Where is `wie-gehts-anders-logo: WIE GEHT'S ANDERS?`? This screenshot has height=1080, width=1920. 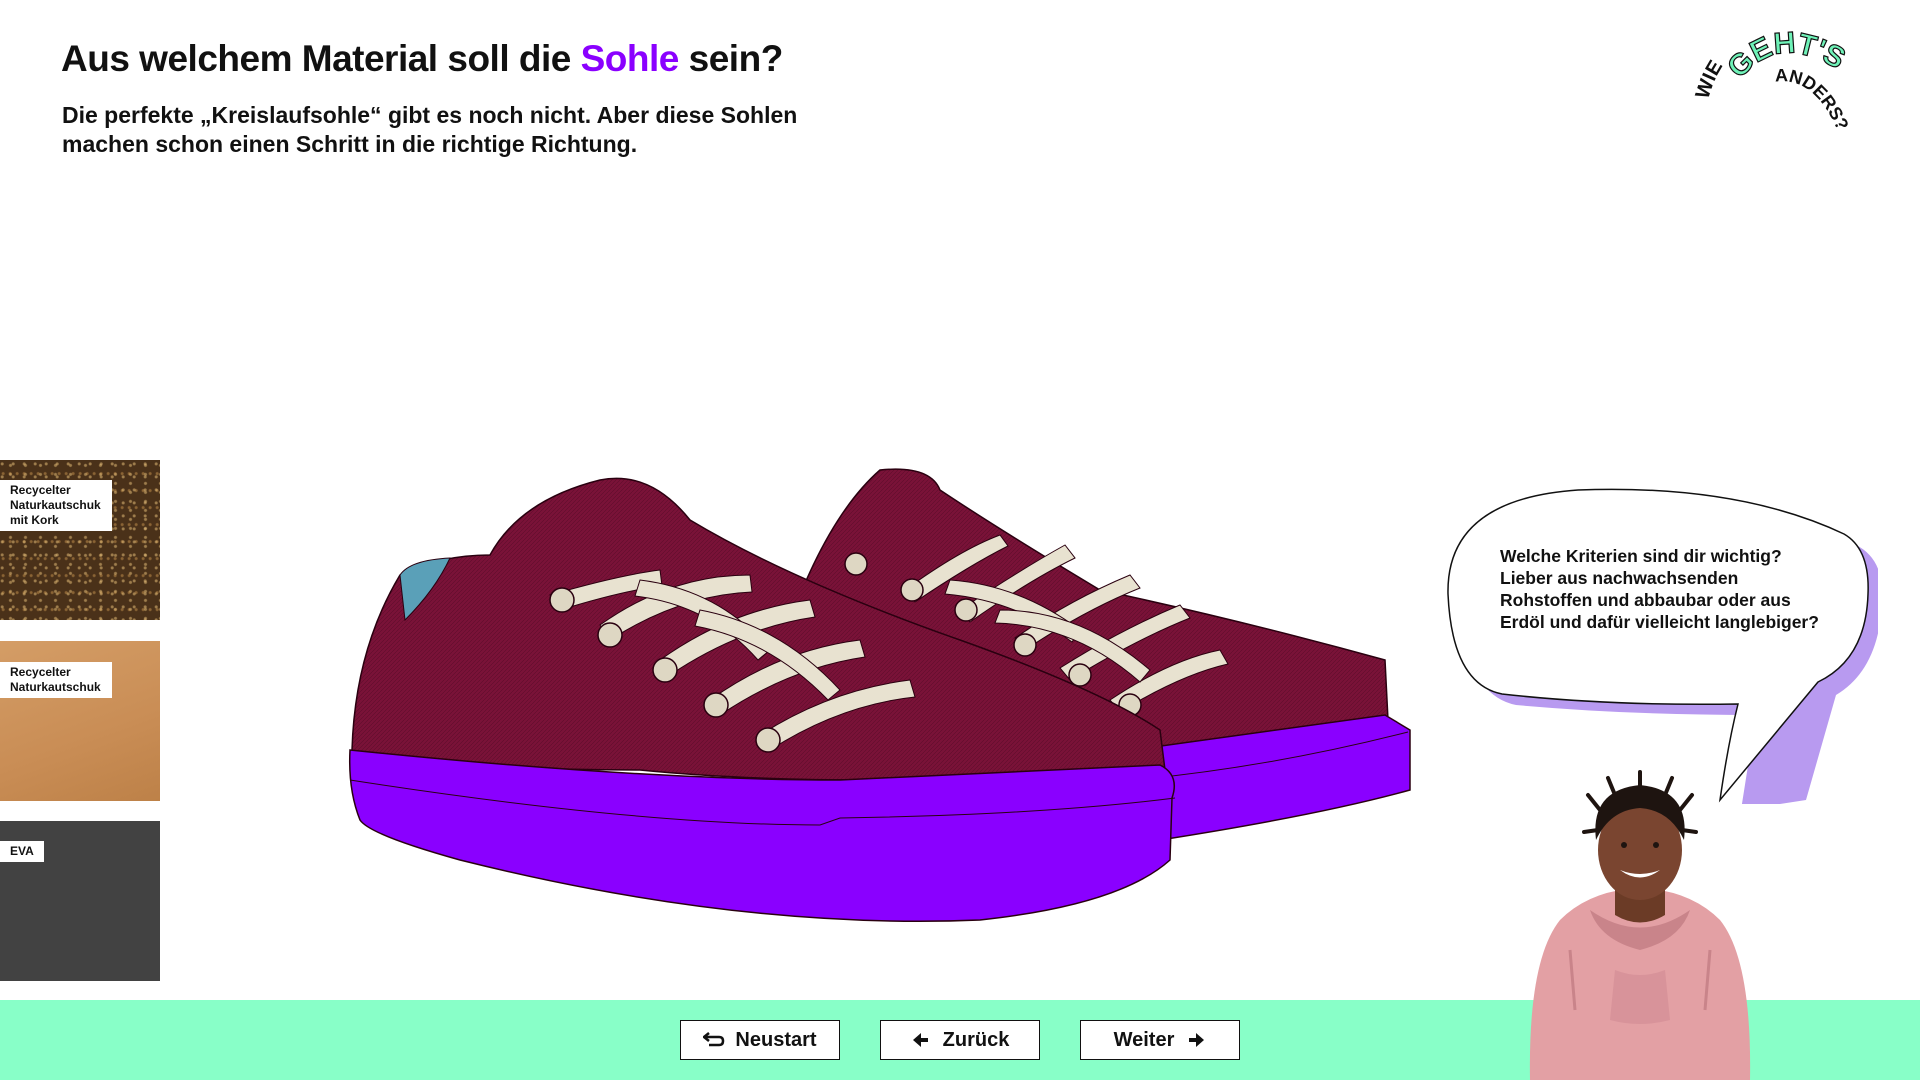 wie-gehts-anders-logo: WIE GEHT'S ANDERS? is located at coordinates (1772, 79).